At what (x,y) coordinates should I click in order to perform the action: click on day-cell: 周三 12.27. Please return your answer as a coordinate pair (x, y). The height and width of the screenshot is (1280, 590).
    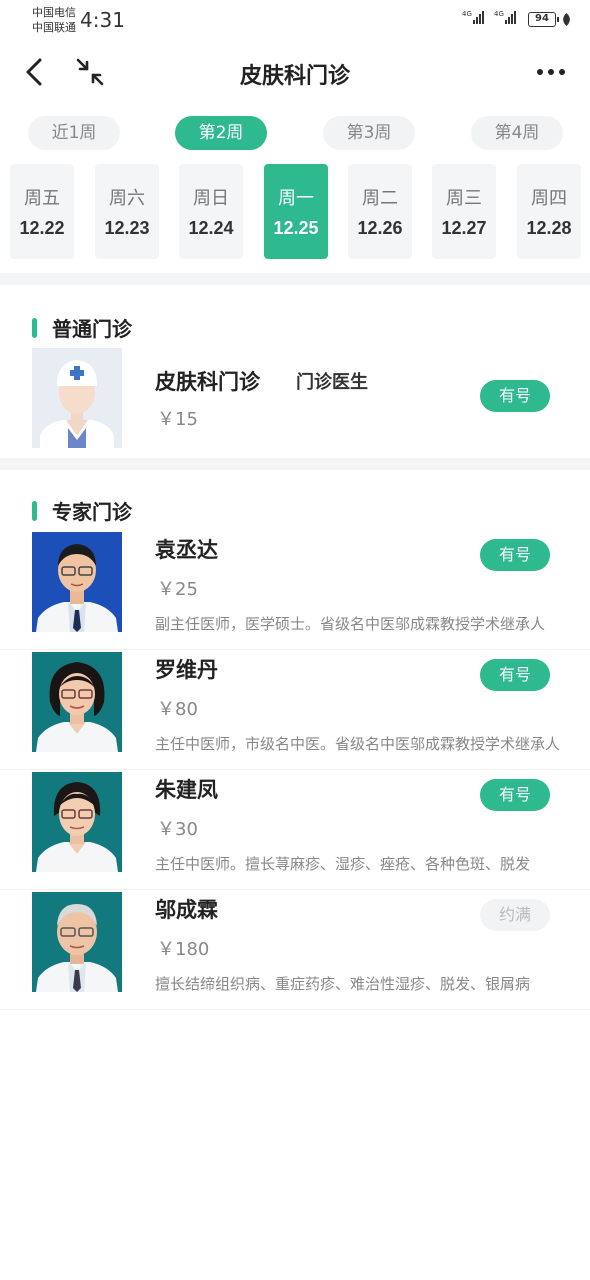
    Looking at the image, I should click on (464, 211).